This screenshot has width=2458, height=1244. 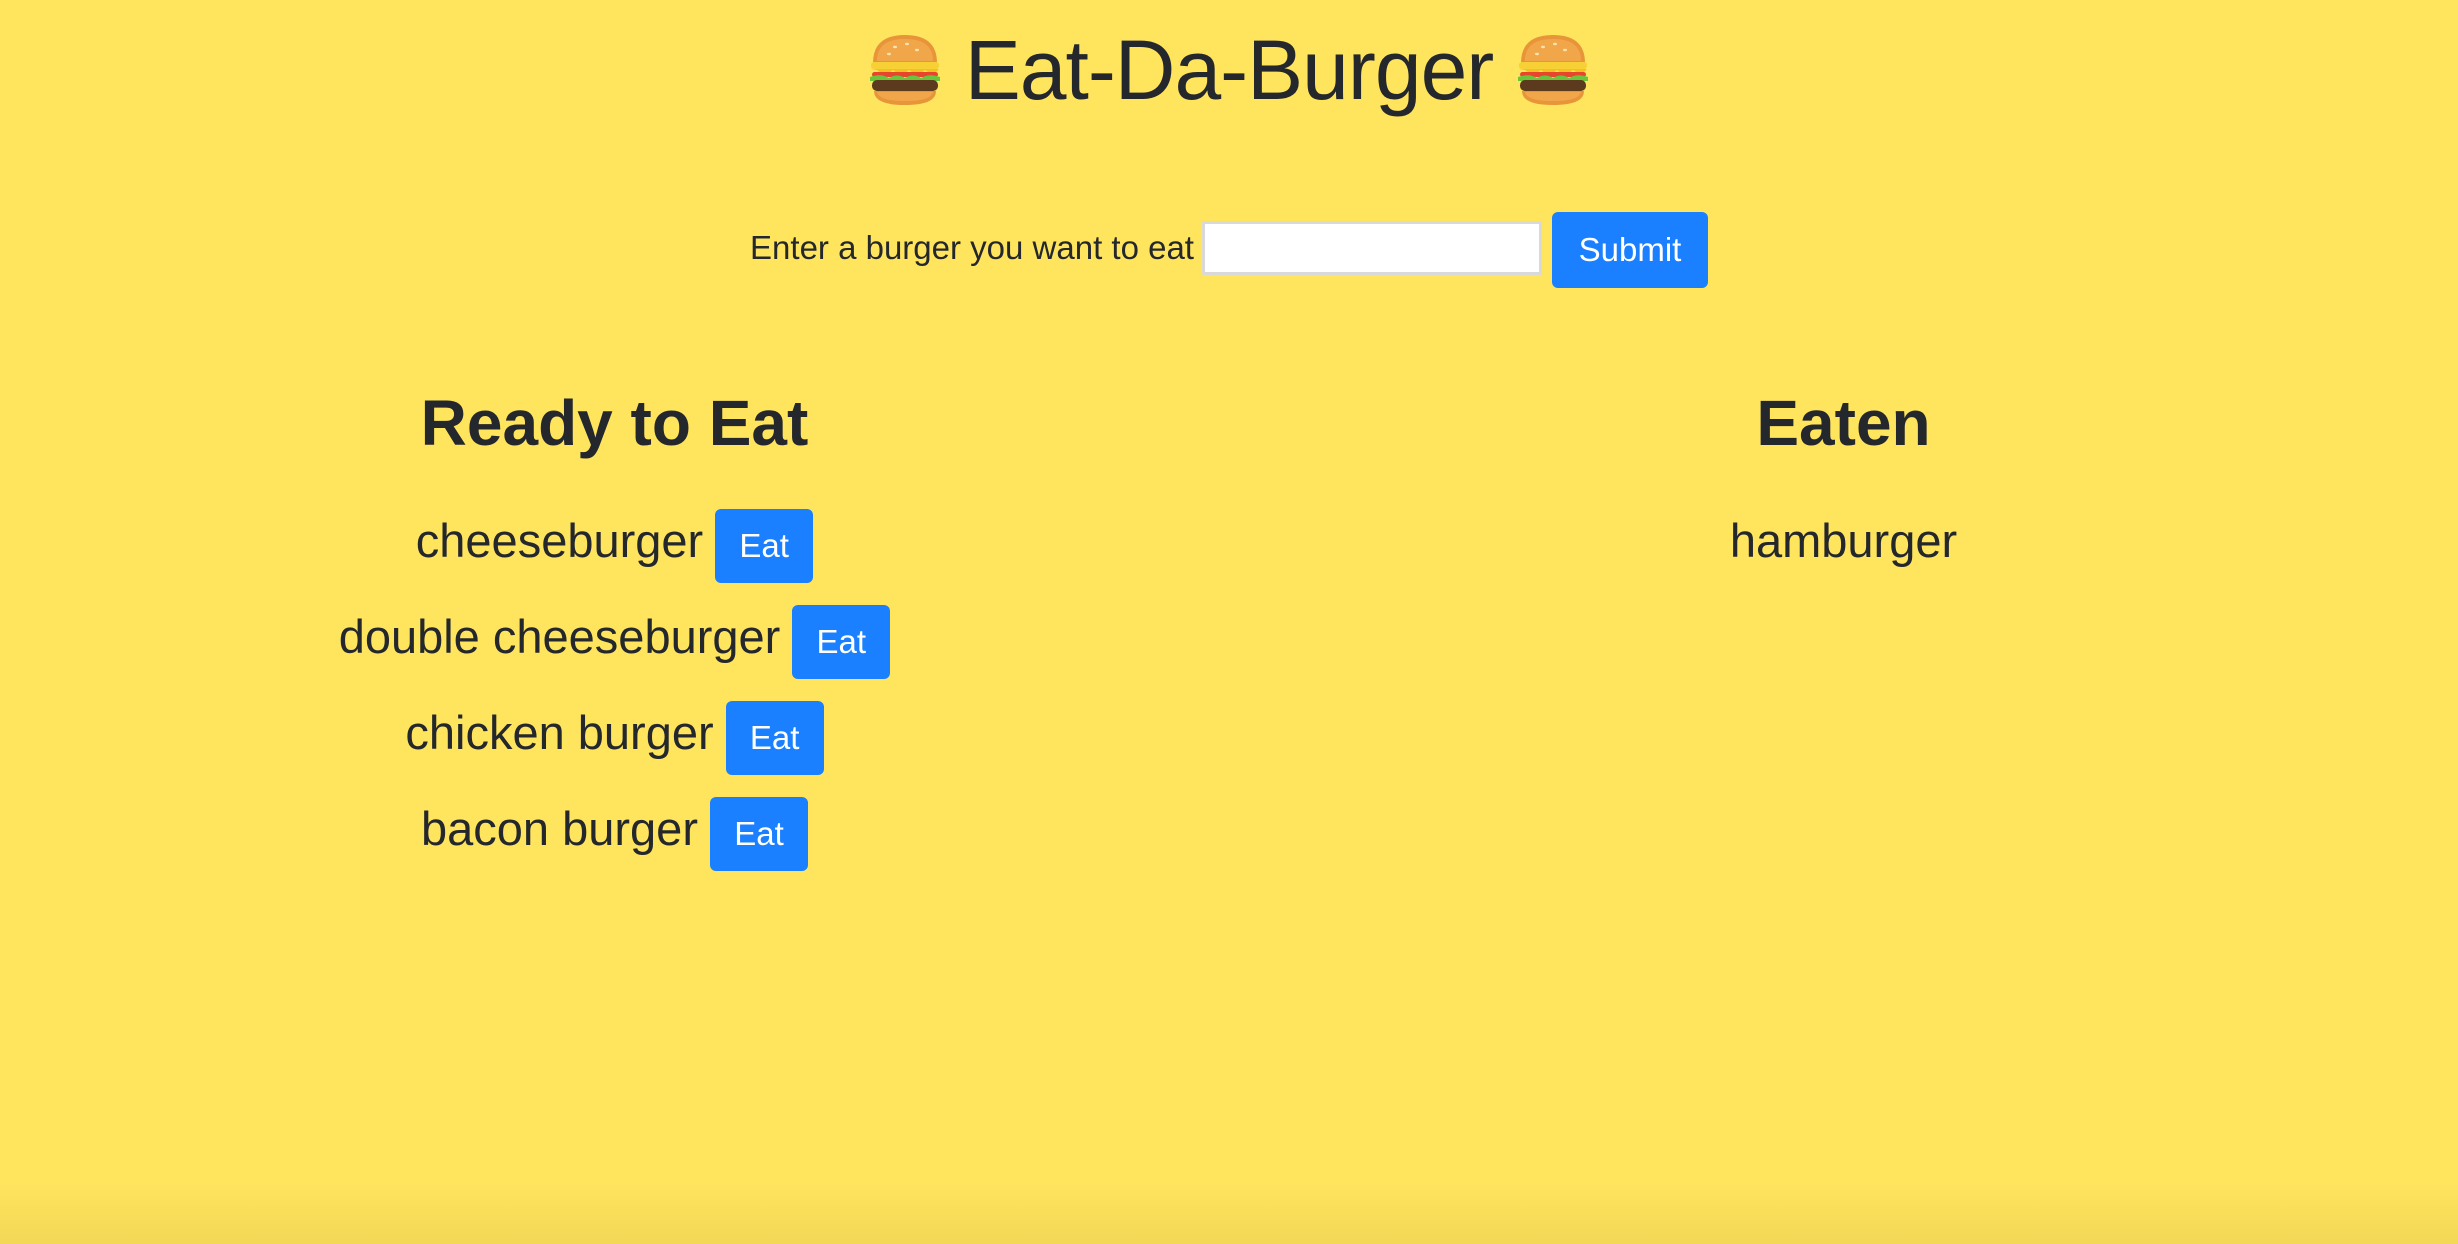 What do you see at coordinates (559, 636) in the screenshot?
I see `burger-name: double cheeseburger` at bounding box center [559, 636].